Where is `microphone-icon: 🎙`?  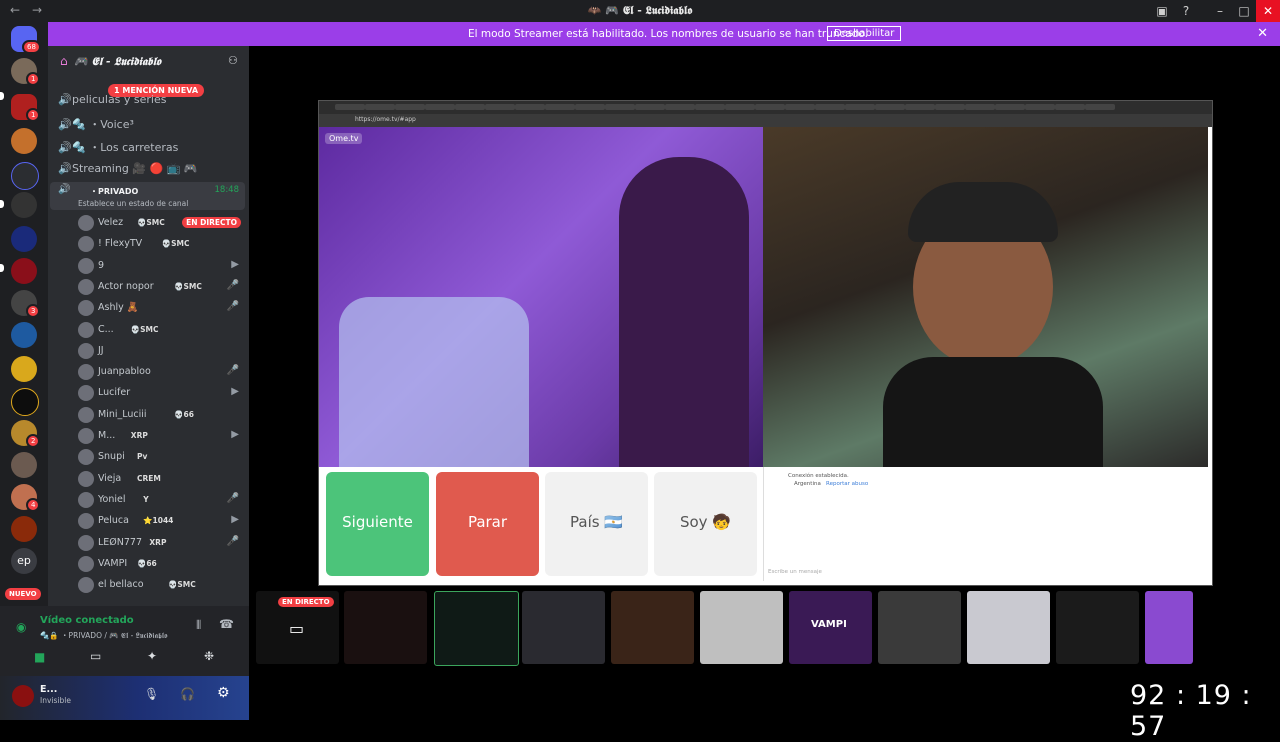
microphone-icon: 🎙 is located at coordinates (151, 694).